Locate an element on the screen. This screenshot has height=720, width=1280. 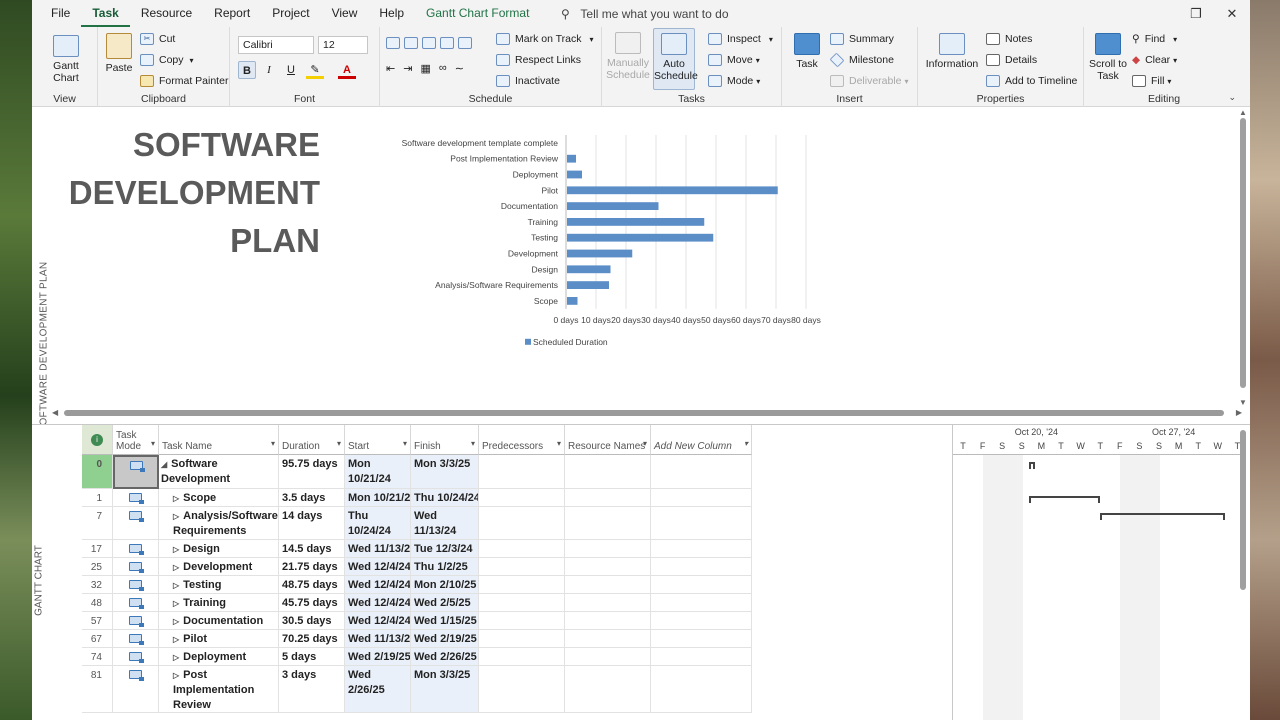
gantt-chart-button: Gantt Chart is located at coordinates (66, 59).